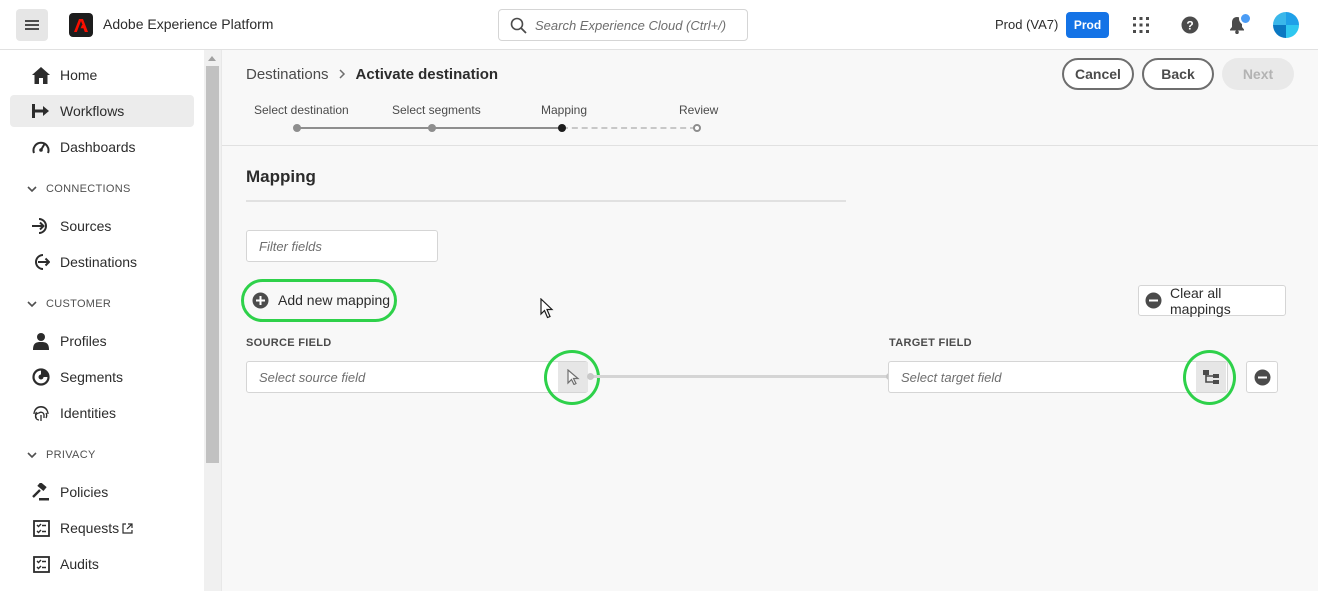 Image resolution: width=1318 pixels, height=591 pixels. I want to click on clear-all-mappings-button: Clear all mappings, so click(1212, 300).